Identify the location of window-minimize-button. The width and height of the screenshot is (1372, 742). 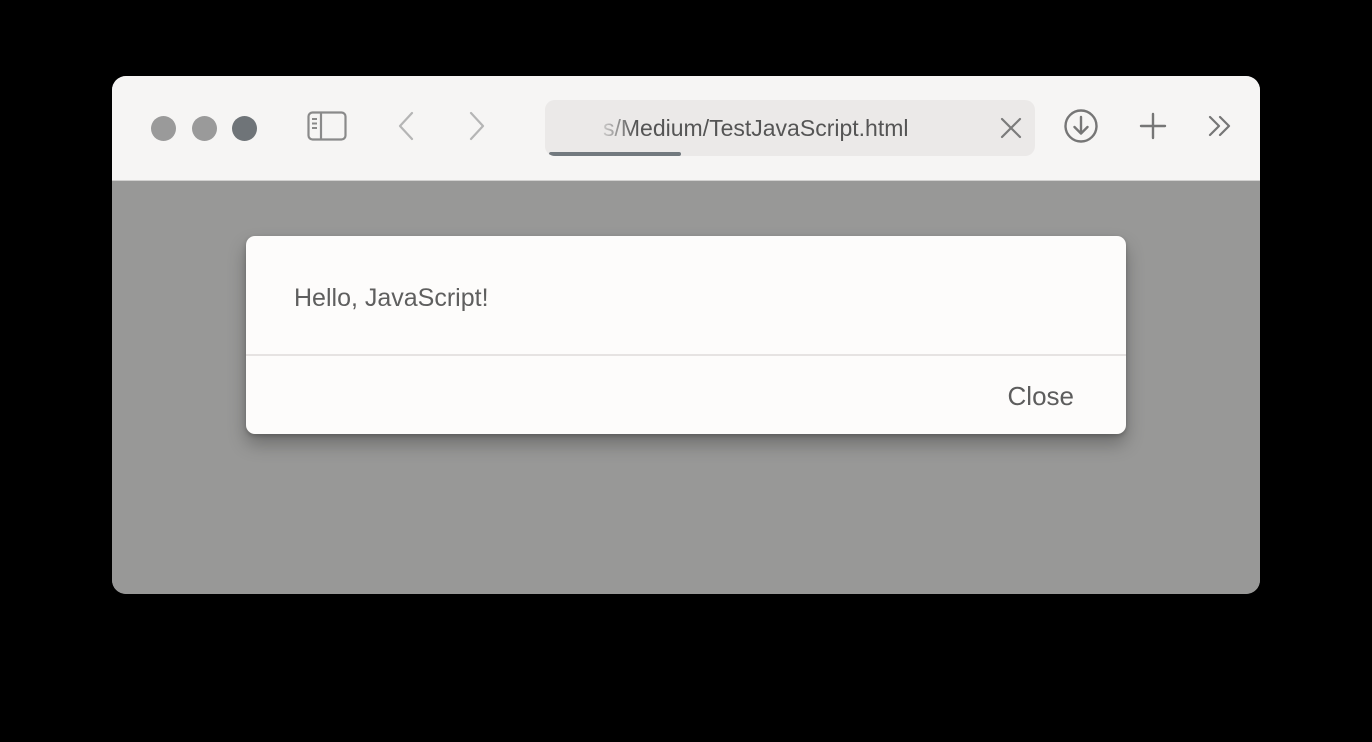
(204, 128).